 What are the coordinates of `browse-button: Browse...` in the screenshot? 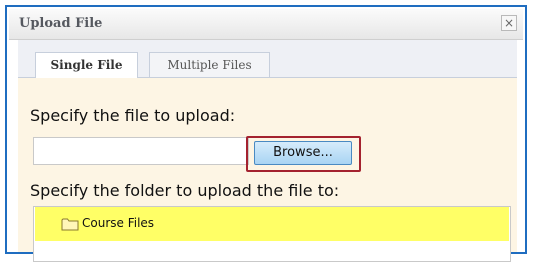 It's located at (303, 153).